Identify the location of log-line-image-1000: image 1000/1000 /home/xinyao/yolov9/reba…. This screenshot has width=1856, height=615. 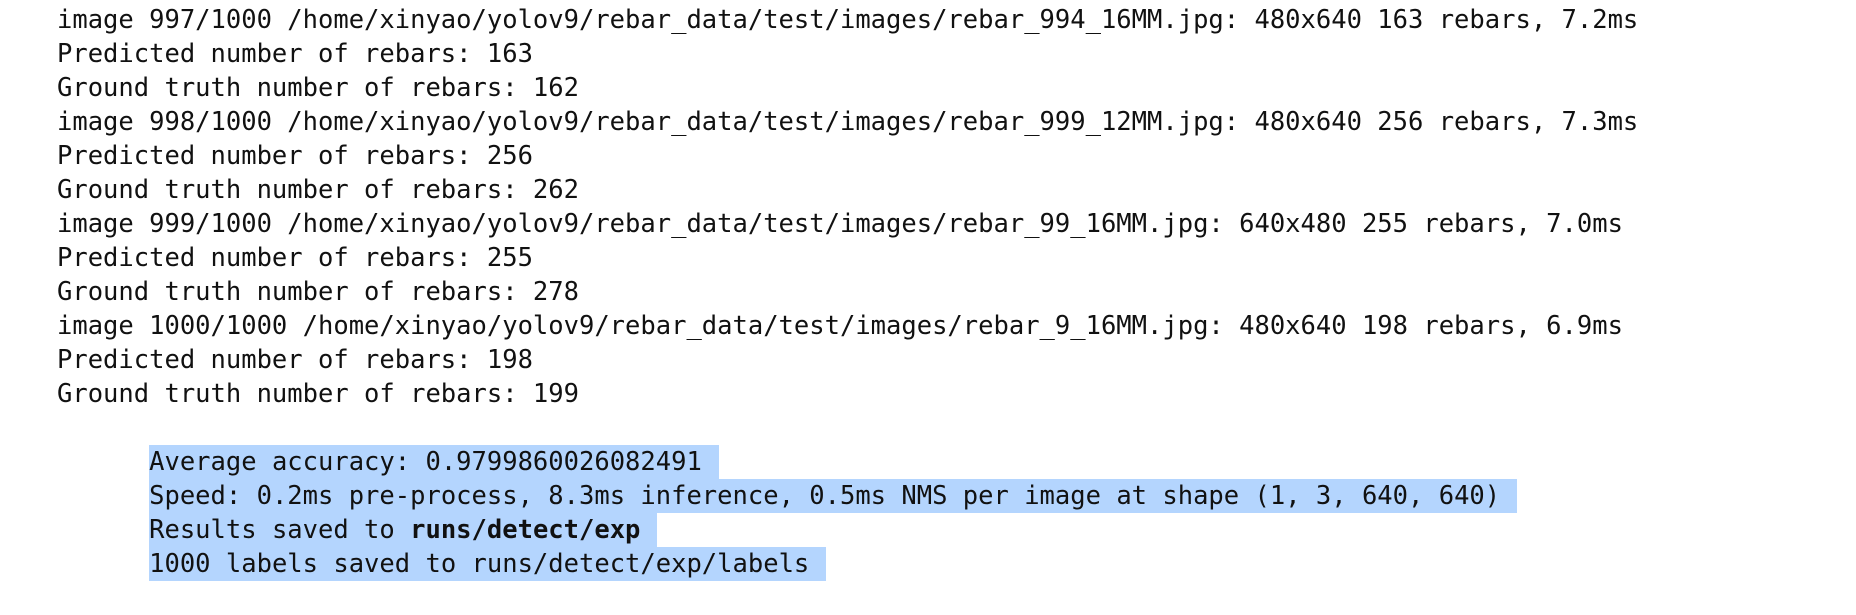
(840, 326).